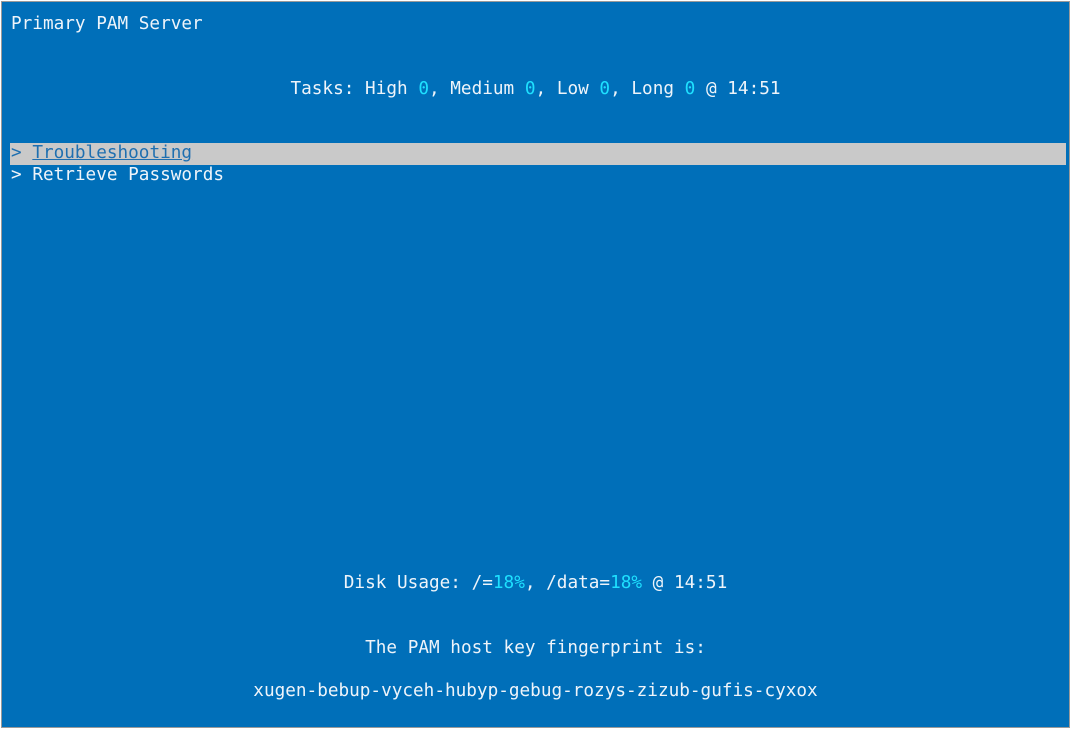 Image resolution: width=1071 pixels, height=729 pixels. I want to click on menu-item-troubleshooting: > Troubleshooting, so click(538, 154).